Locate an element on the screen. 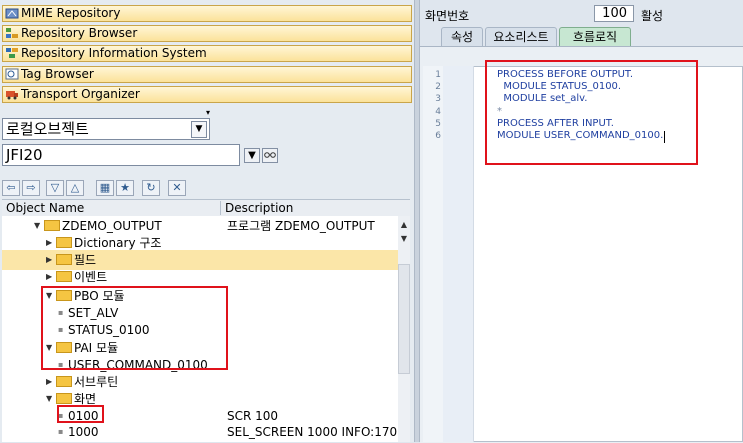 This screenshot has width=743, height=443. column-object-name: Object Name is located at coordinates (45, 208).